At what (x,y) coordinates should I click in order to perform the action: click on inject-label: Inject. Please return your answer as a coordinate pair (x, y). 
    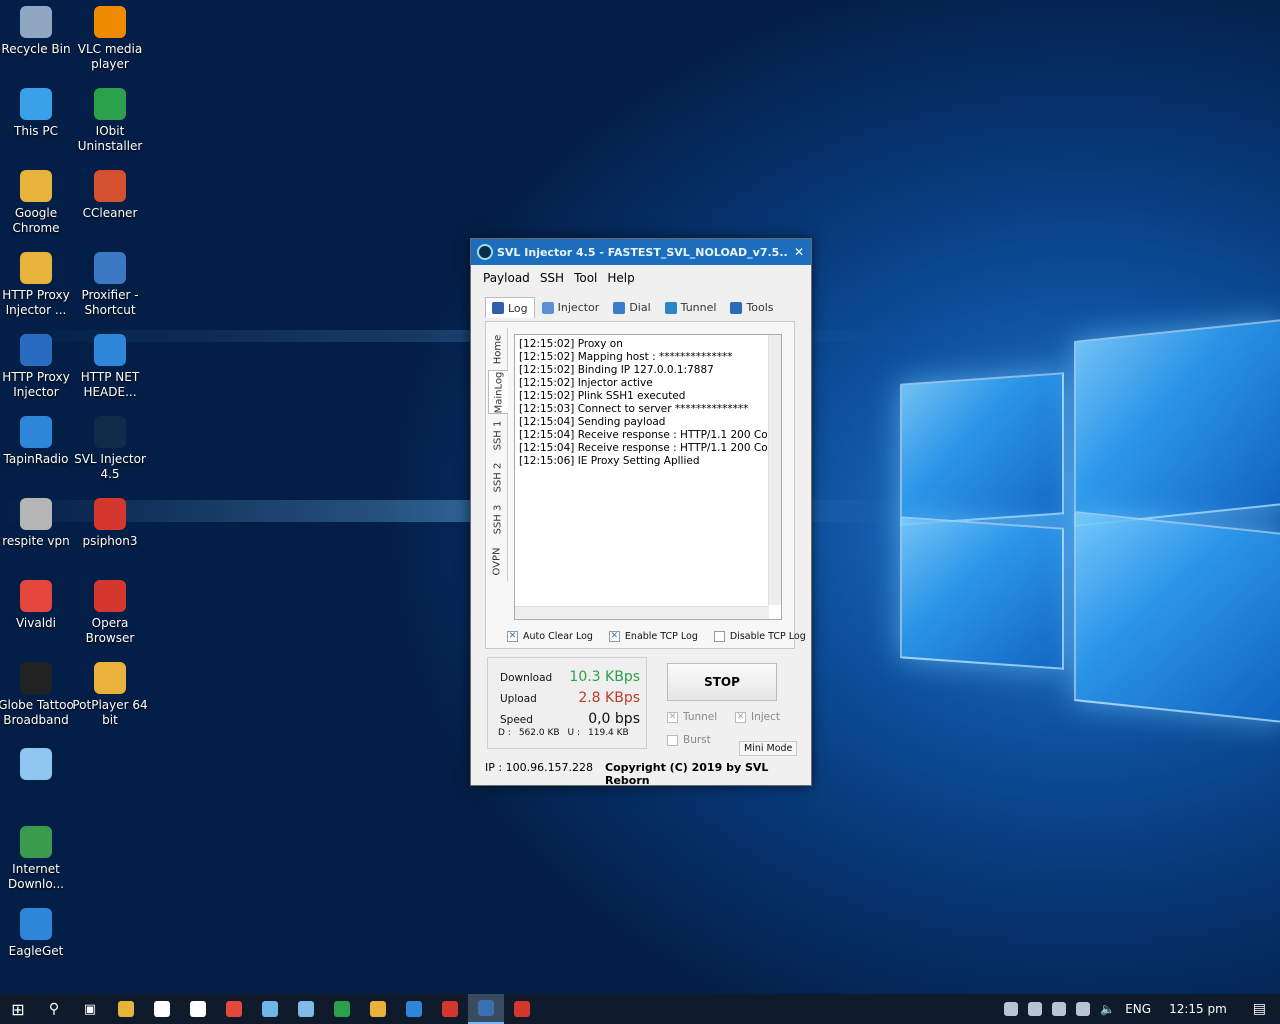
    Looking at the image, I should click on (766, 717).